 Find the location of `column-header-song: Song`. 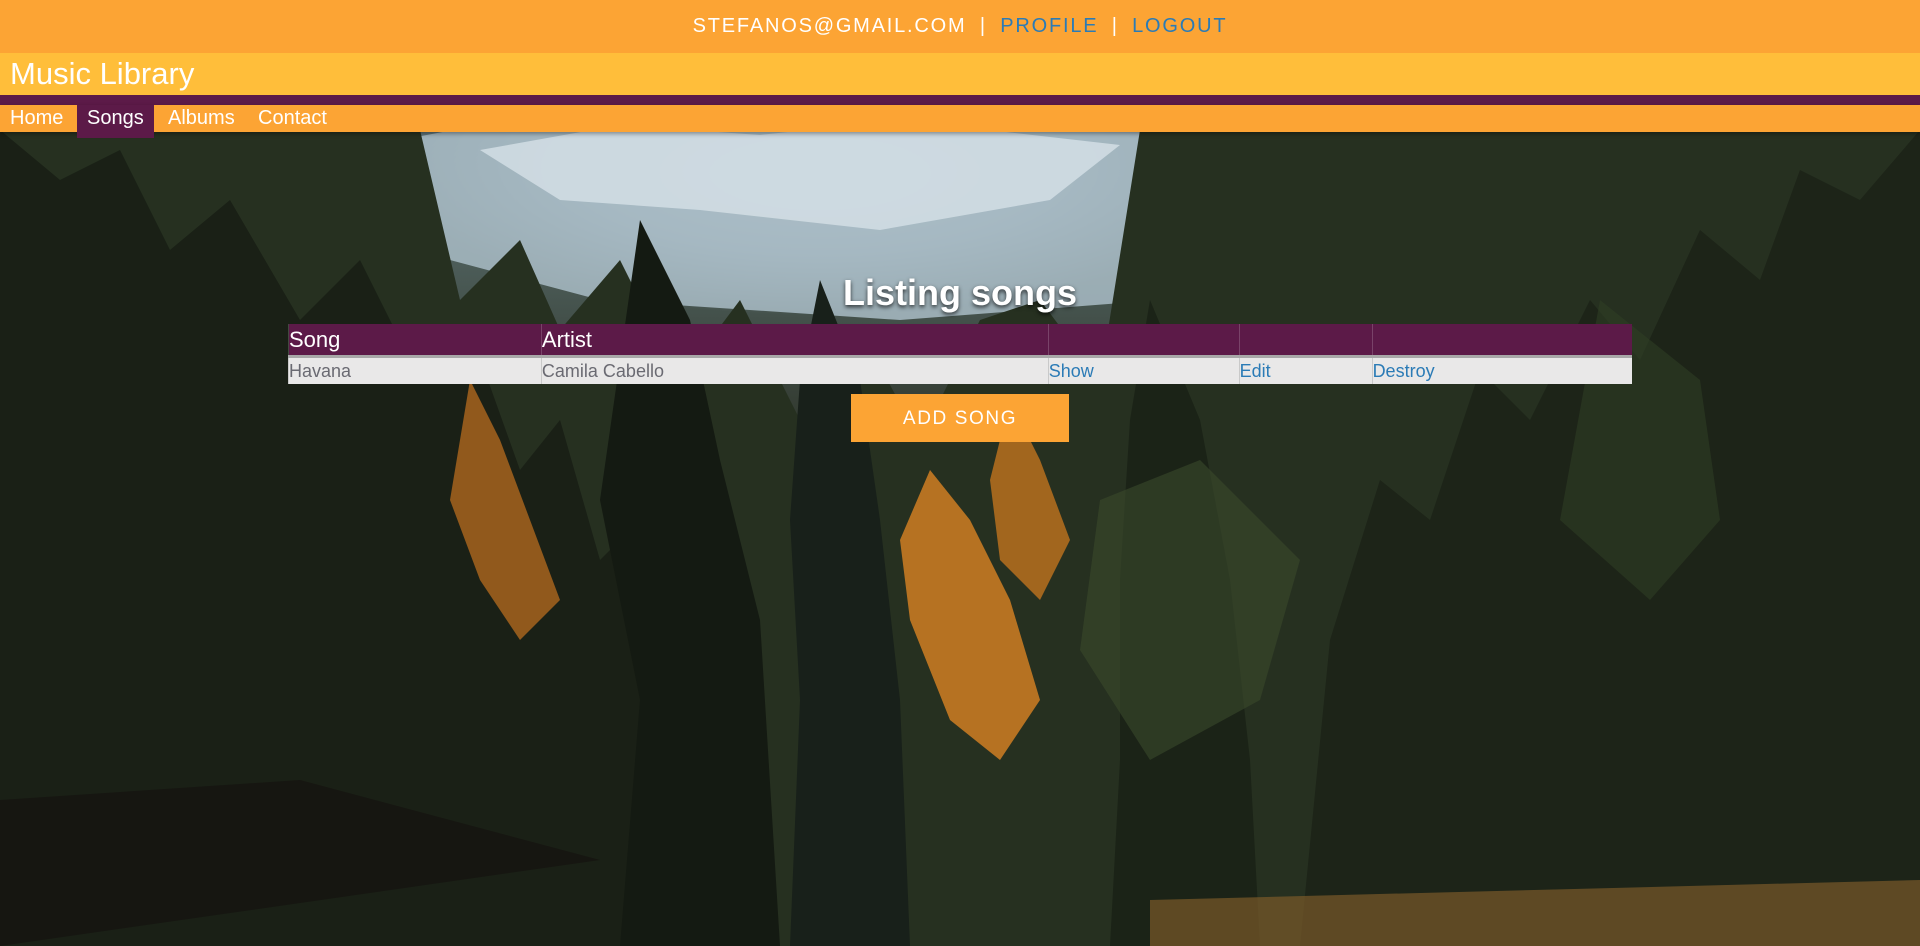

column-header-song: Song is located at coordinates (415, 340).